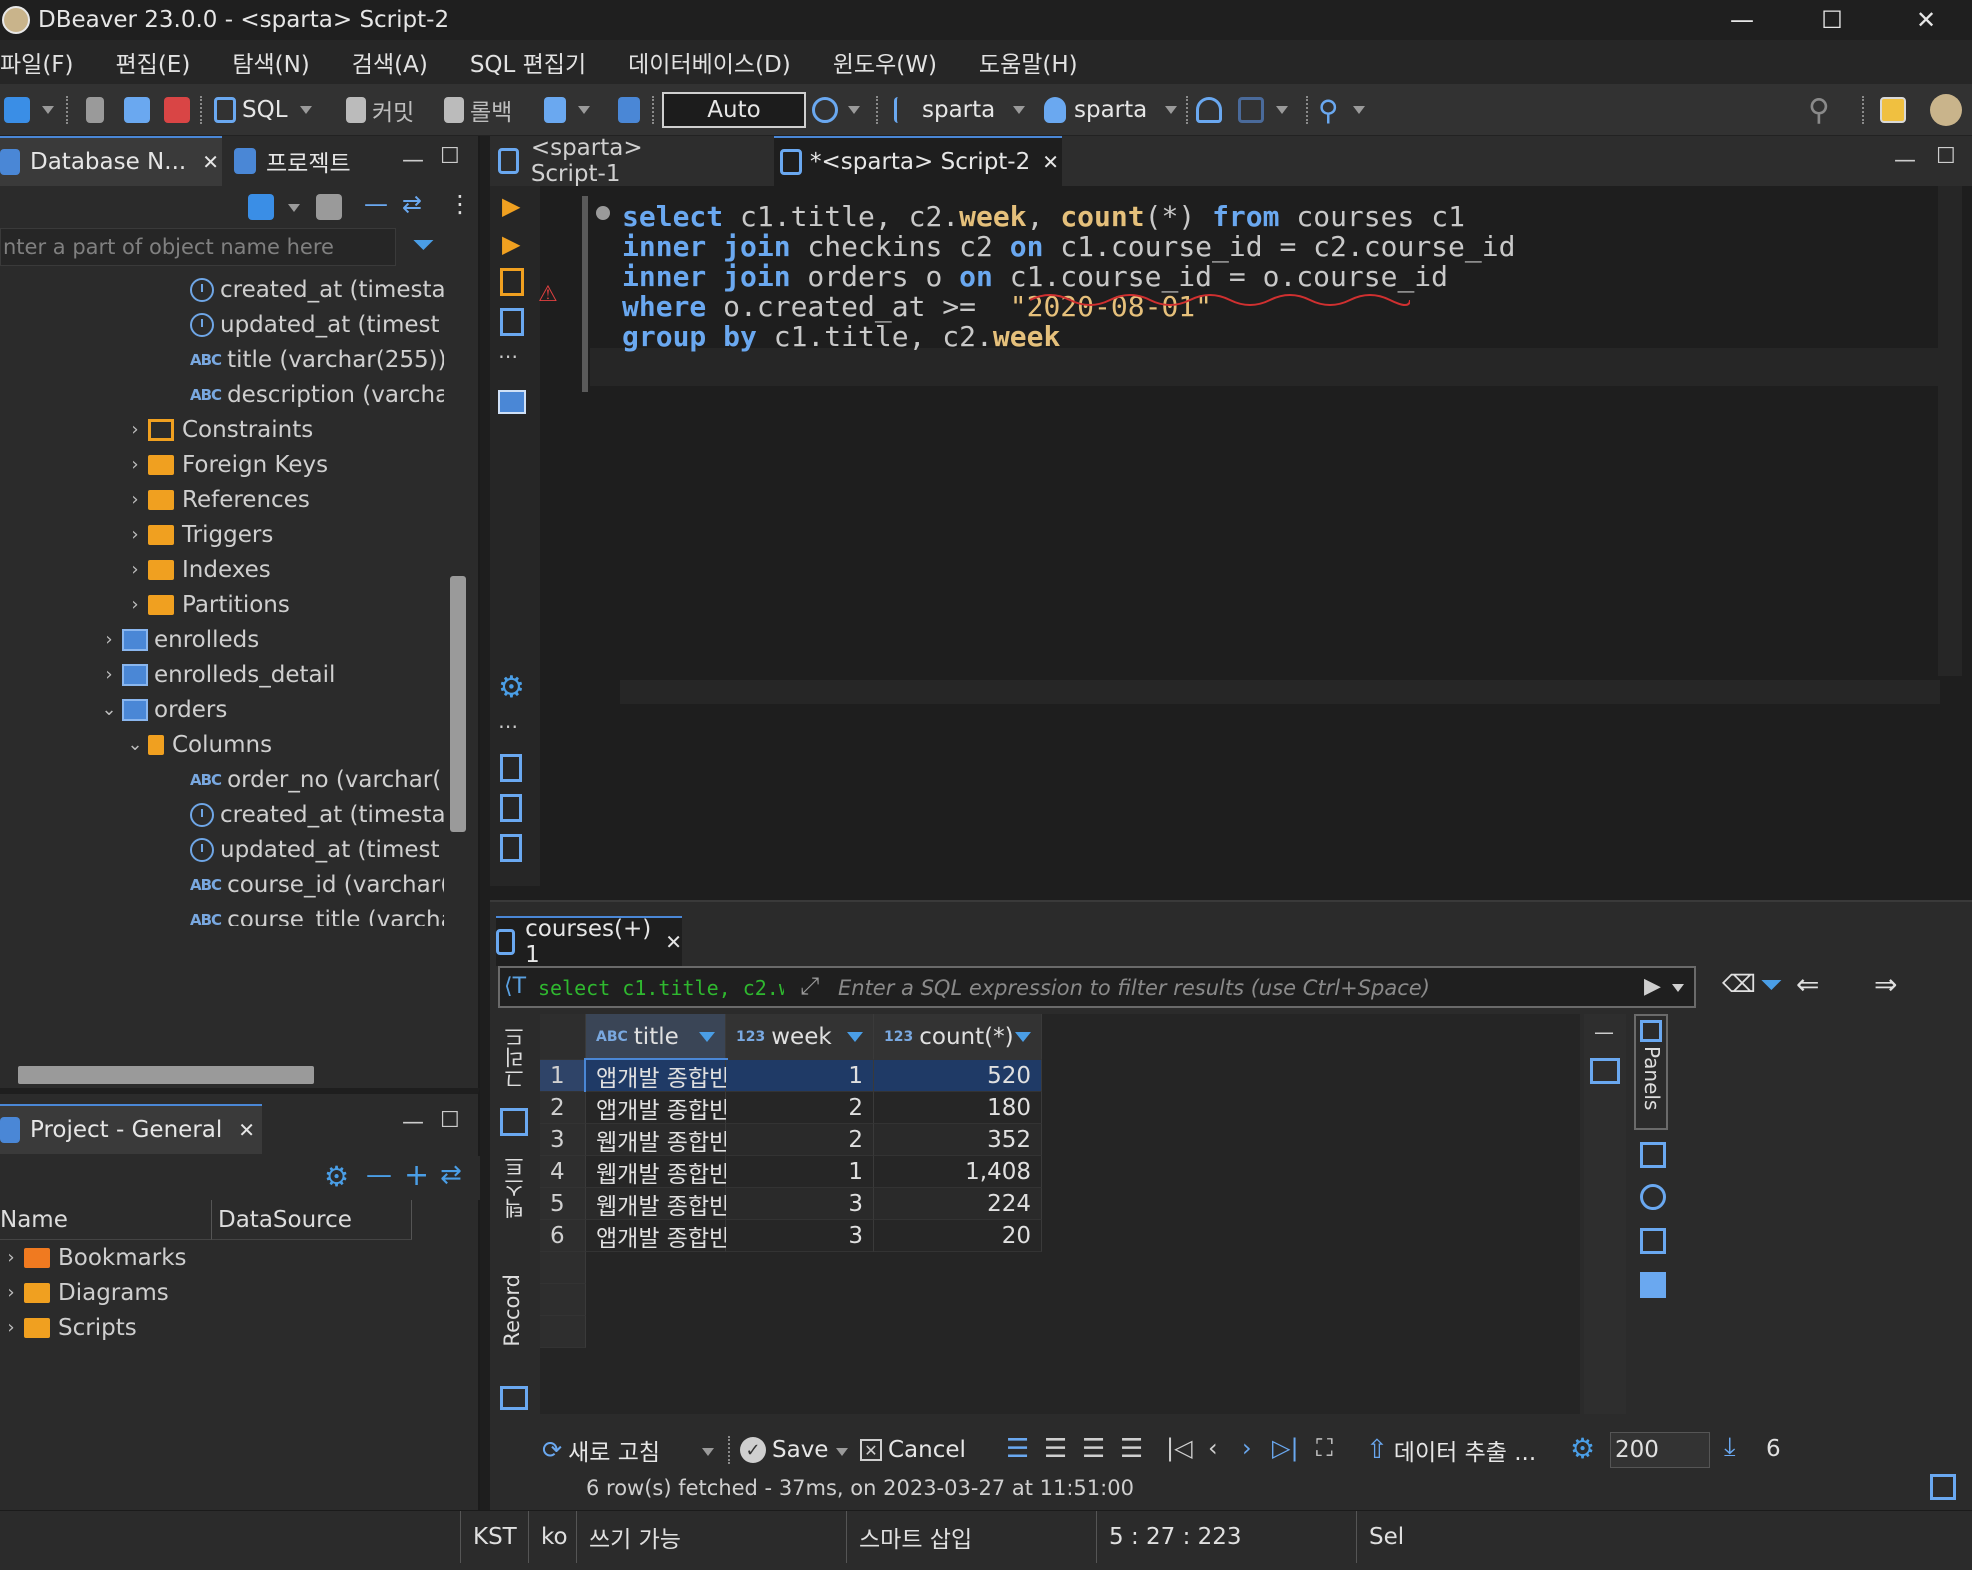 The height and width of the screenshot is (1570, 1972). What do you see at coordinates (1943, 1487) in the screenshot?
I see `maximize-results-icon` at bounding box center [1943, 1487].